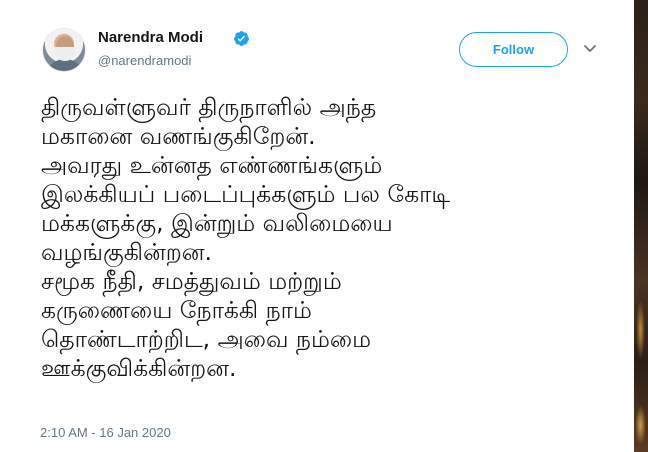  I want to click on verified-badge-icon, so click(241, 38).